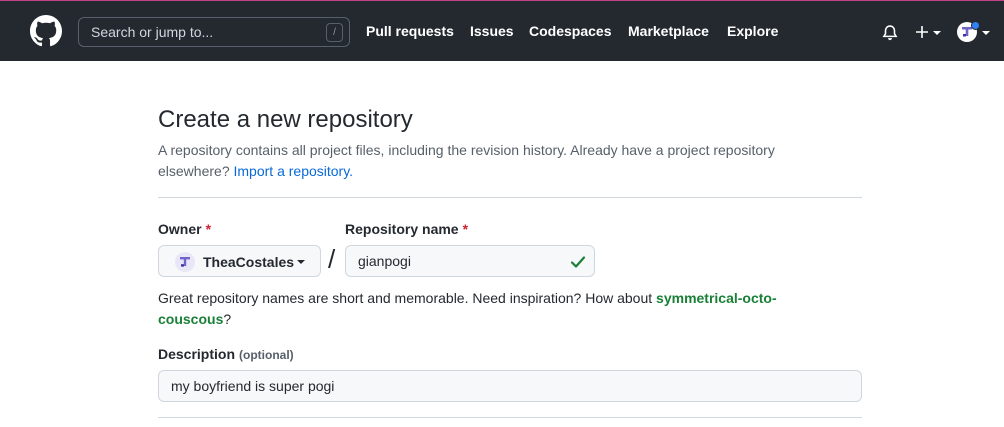 The height and width of the screenshot is (427, 1004). What do you see at coordinates (266, 355) in the screenshot?
I see `optional-note: (optional)` at bounding box center [266, 355].